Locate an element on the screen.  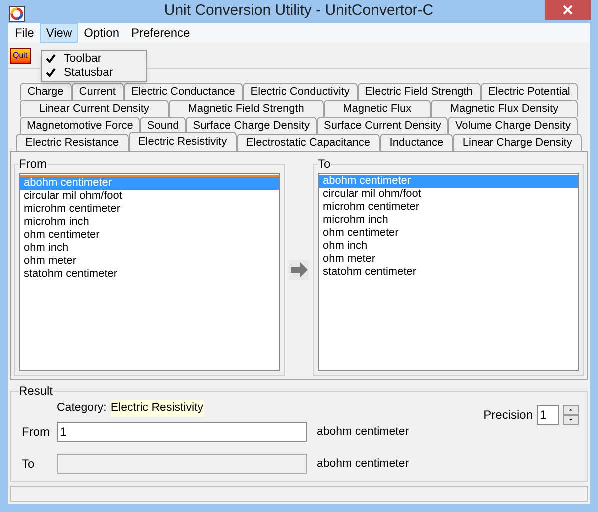
category-tab: Magnetic Flux Density is located at coordinates (504, 108).